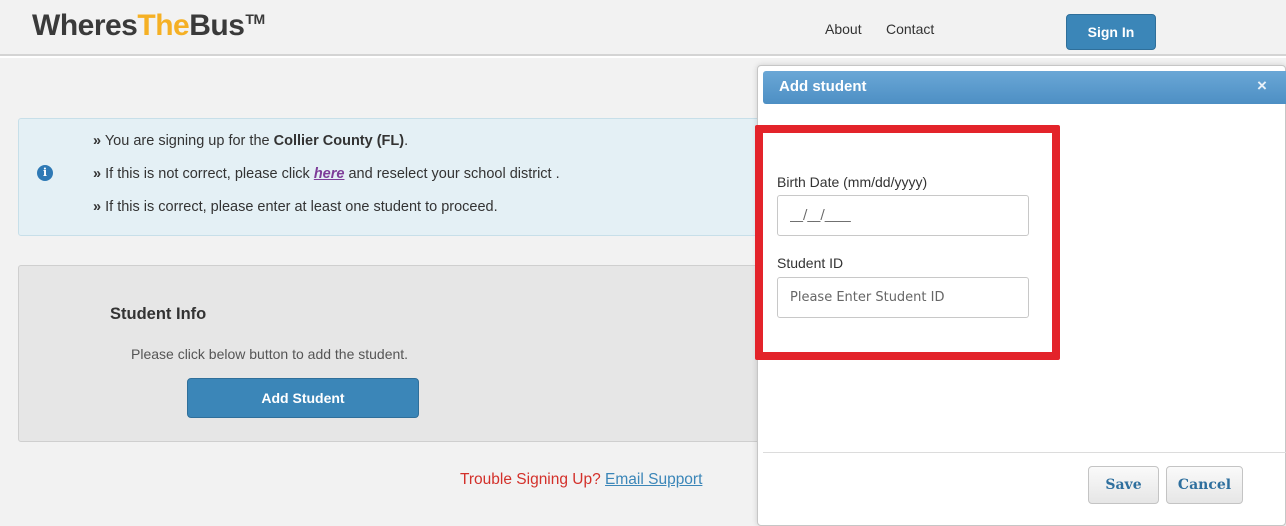 The height and width of the screenshot is (526, 1286). Describe the element at coordinates (810, 263) in the screenshot. I see `student-id-label: Student ID` at that location.